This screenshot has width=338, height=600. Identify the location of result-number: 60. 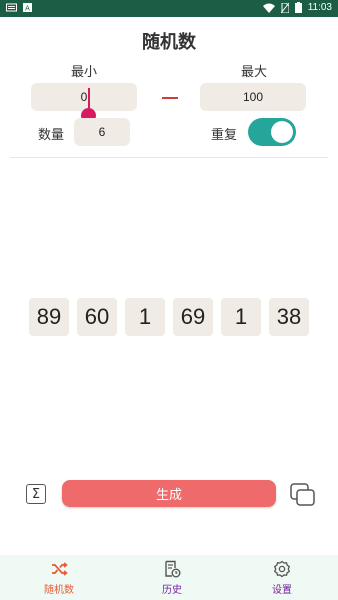
(97, 317).